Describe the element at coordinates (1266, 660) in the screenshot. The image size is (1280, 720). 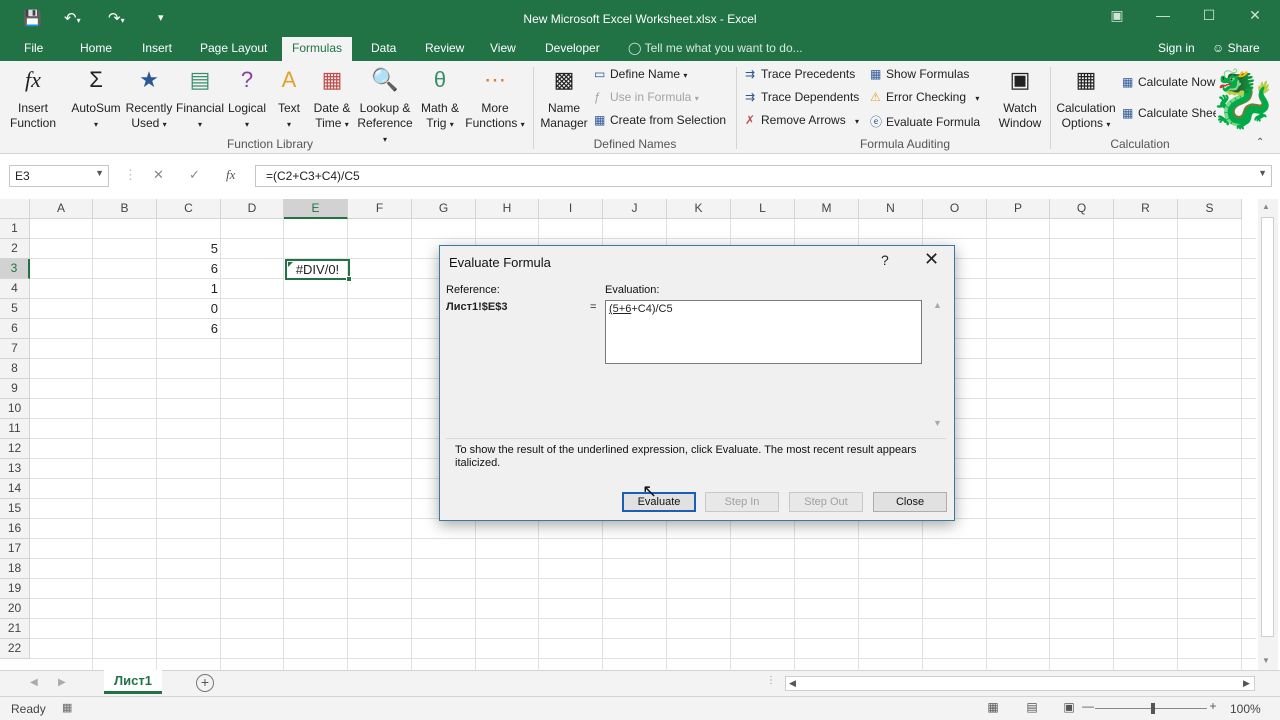
I see `scroll-down-icon: ▼` at that location.